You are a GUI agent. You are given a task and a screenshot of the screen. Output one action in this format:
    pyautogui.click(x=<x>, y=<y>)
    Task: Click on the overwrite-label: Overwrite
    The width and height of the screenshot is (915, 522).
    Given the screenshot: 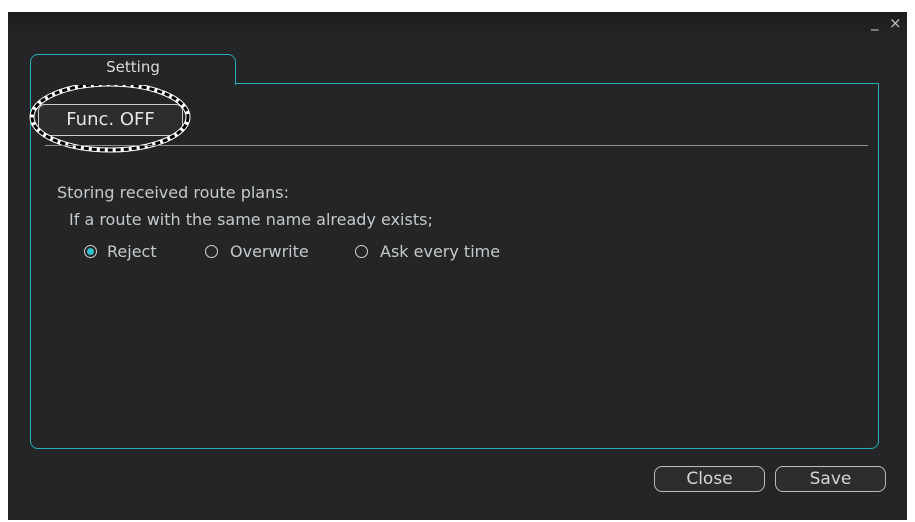 What is the action you would take?
    pyautogui.click(x=269, y=251)
    